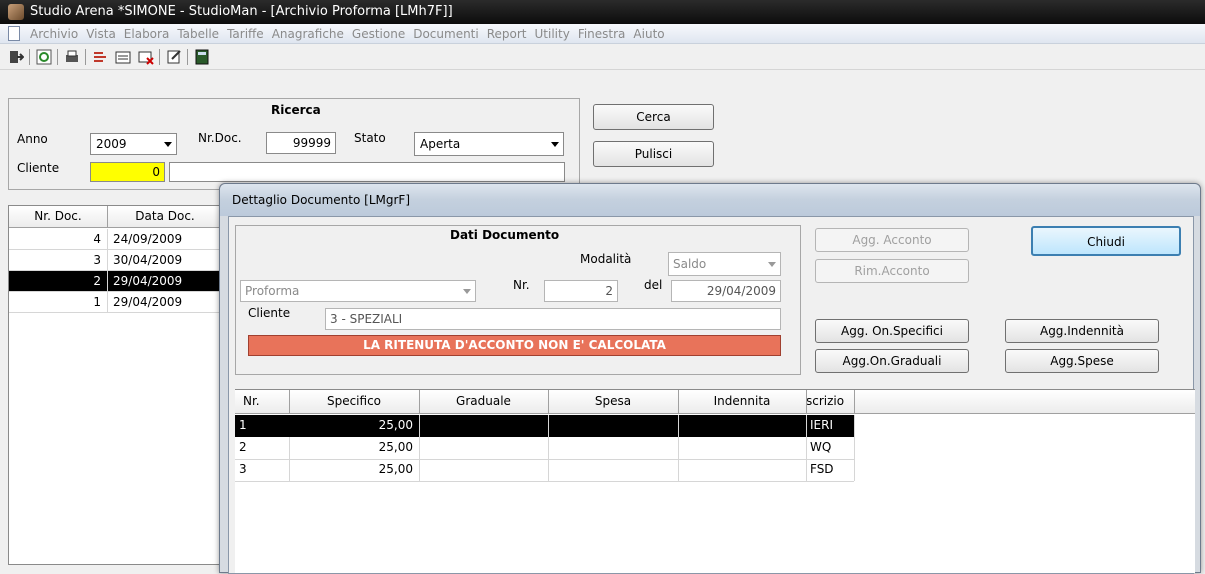  What do you see at coordinates (44, 57) in the screenshot?
I see `refresh-icon` at bounding box center [44, 57].